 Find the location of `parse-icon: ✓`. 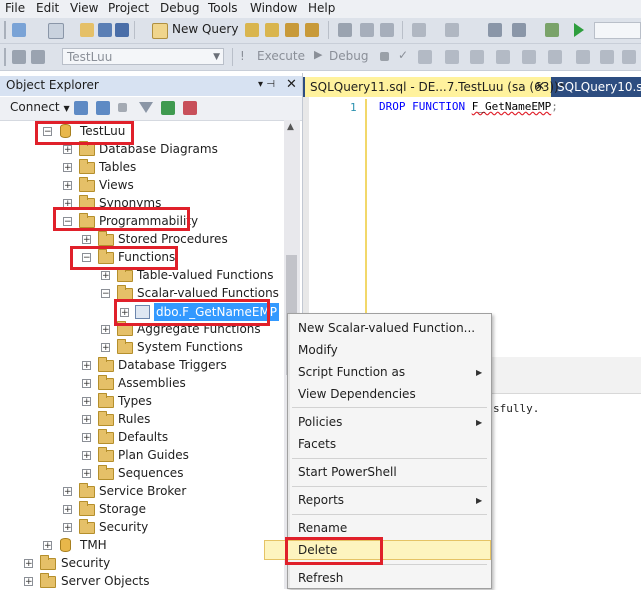

parse-icon: ✓ is located at coordinates (403, 55).